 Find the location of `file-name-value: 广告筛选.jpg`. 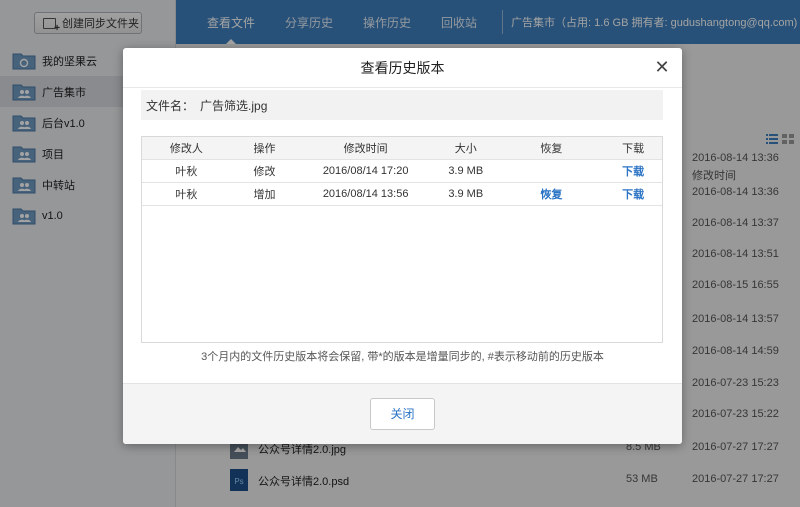

file-name-value: 广告筛选.jpg is located at coordinates (234, 105).